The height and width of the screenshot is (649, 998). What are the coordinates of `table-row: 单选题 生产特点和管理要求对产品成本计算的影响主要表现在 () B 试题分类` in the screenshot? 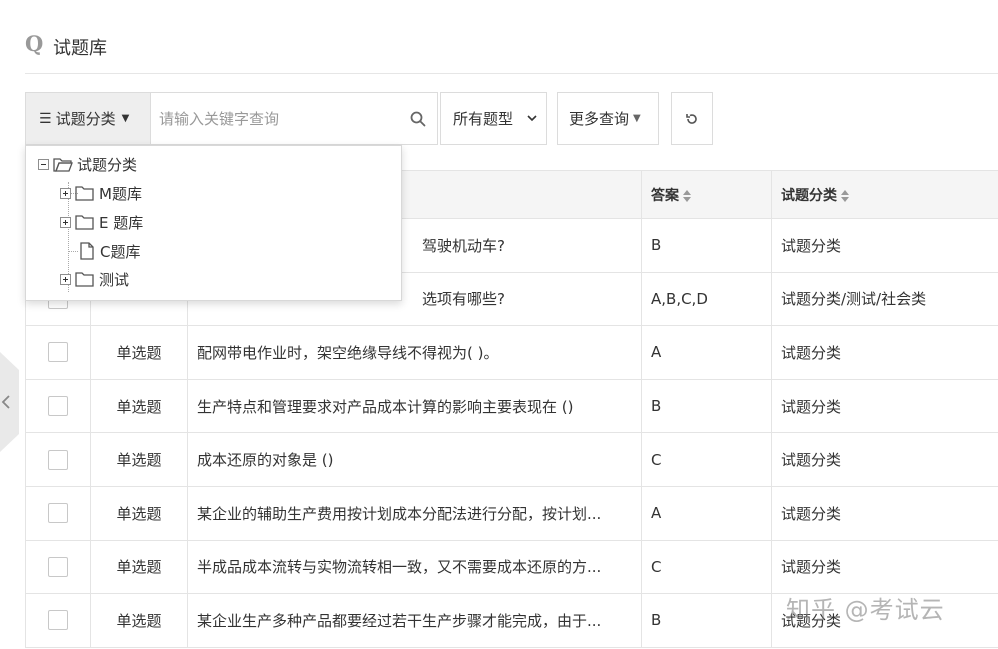 It's located at (511, 406).